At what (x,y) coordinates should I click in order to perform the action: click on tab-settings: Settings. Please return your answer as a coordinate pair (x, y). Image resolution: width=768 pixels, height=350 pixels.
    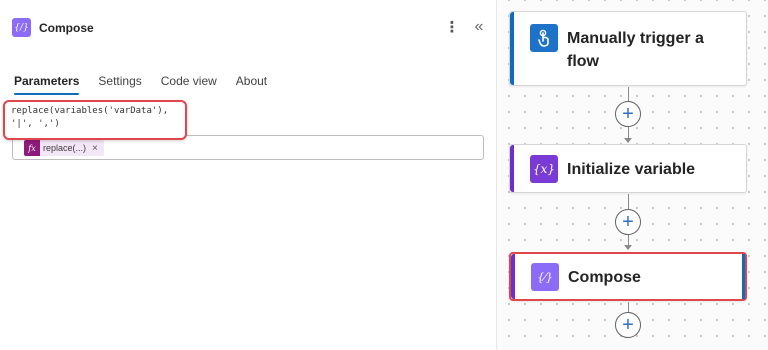
    Looking at the image, I should click on (119, 84).